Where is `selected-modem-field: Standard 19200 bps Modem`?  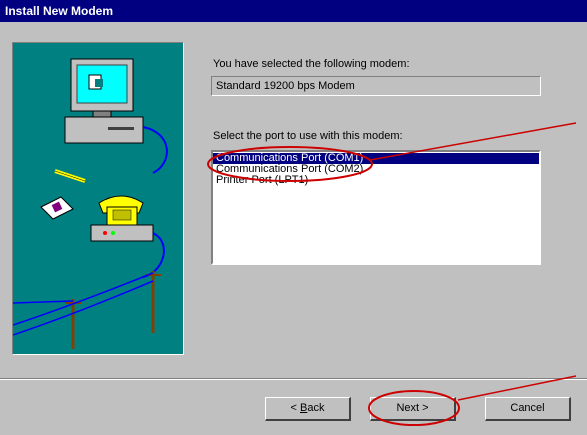 selected-modem-field: Standard 19200 bps Modem is located at coordinates (376, 86).